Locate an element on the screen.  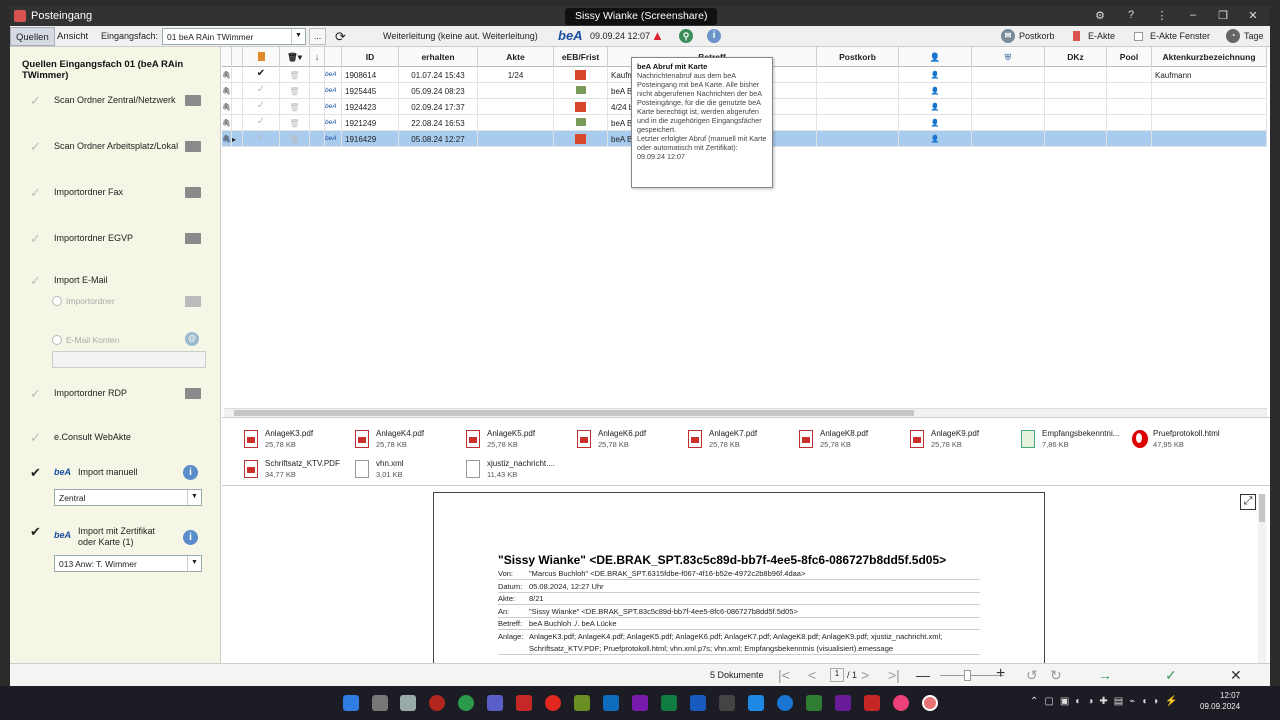
teams-icon is located at coordinates (495, 703).